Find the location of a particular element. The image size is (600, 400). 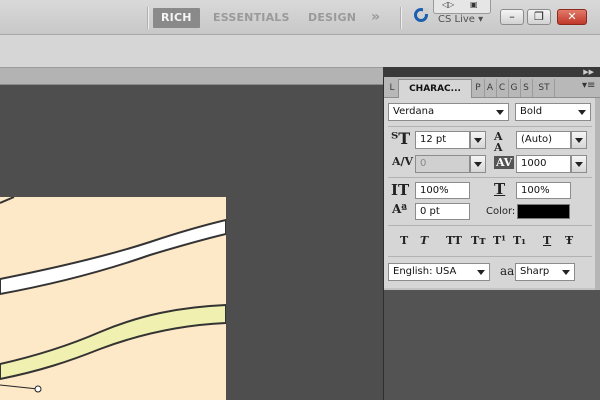

font-size-field: 12 pt is located at coordinates (442, 140).